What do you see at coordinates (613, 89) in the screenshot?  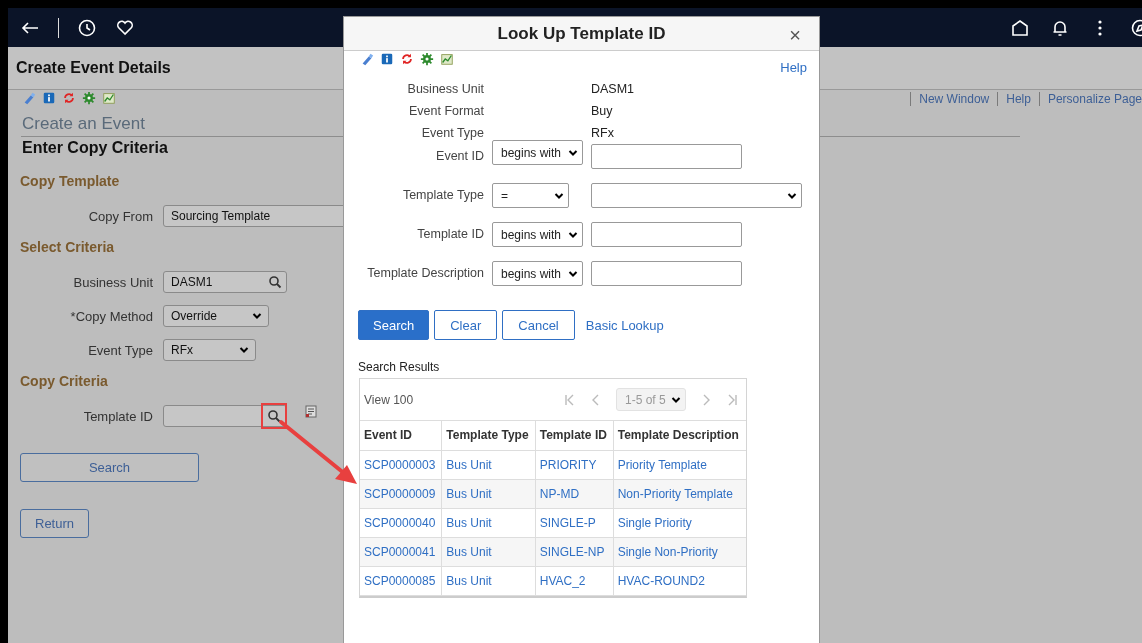 I see `field-value: DASM1` at bounding box center [613, 89].